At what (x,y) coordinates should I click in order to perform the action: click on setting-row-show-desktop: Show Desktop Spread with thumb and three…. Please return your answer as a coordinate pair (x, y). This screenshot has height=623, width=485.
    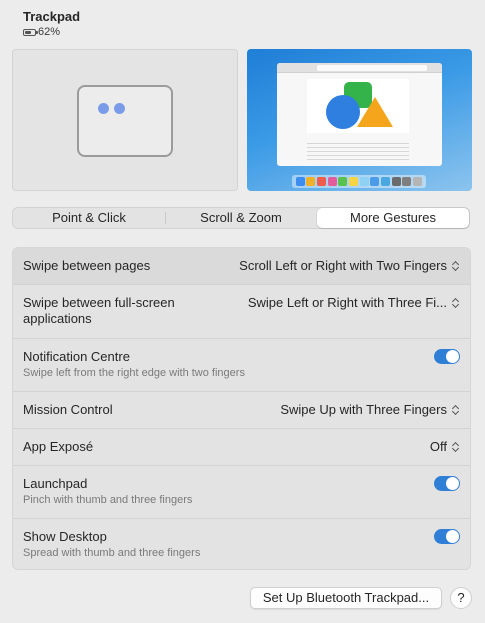
    Looking at the image, I should click on (241, 543).